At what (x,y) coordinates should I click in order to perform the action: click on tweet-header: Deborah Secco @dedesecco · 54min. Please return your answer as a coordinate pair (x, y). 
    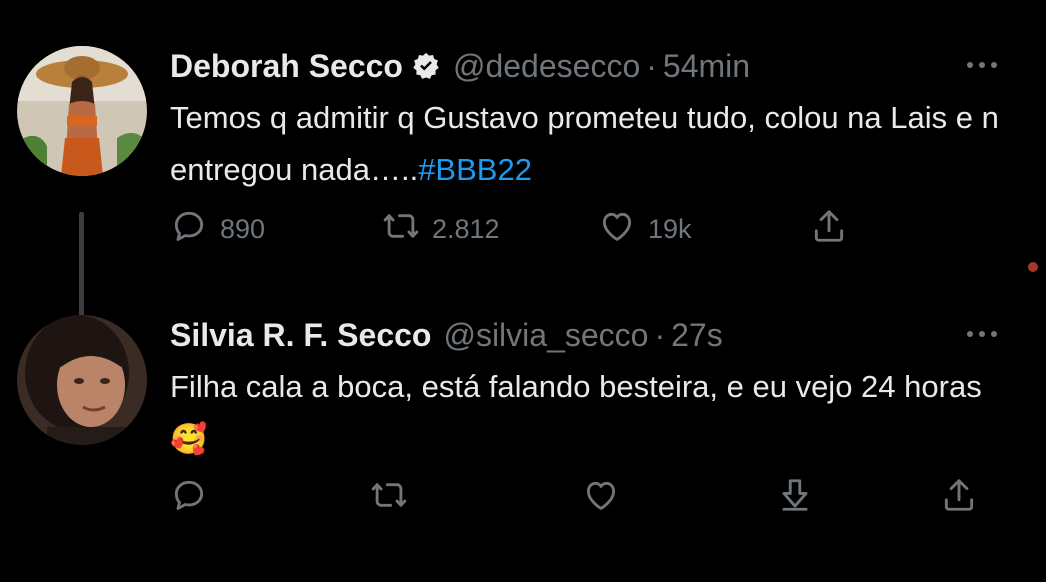
    Looking at the image, I should click on (460, 66).